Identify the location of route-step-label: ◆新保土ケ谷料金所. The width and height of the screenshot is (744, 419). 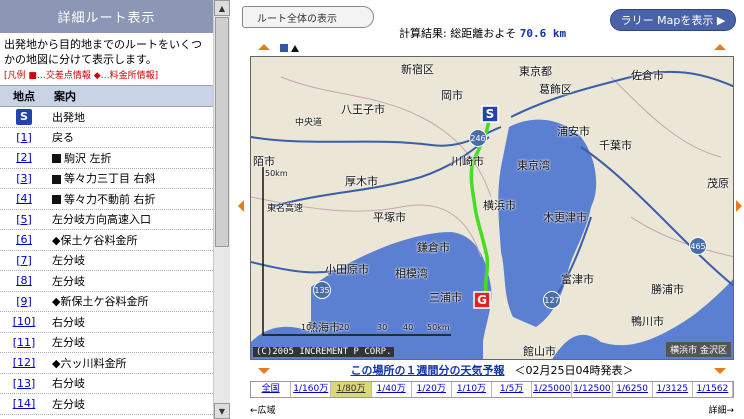
(100, 302).